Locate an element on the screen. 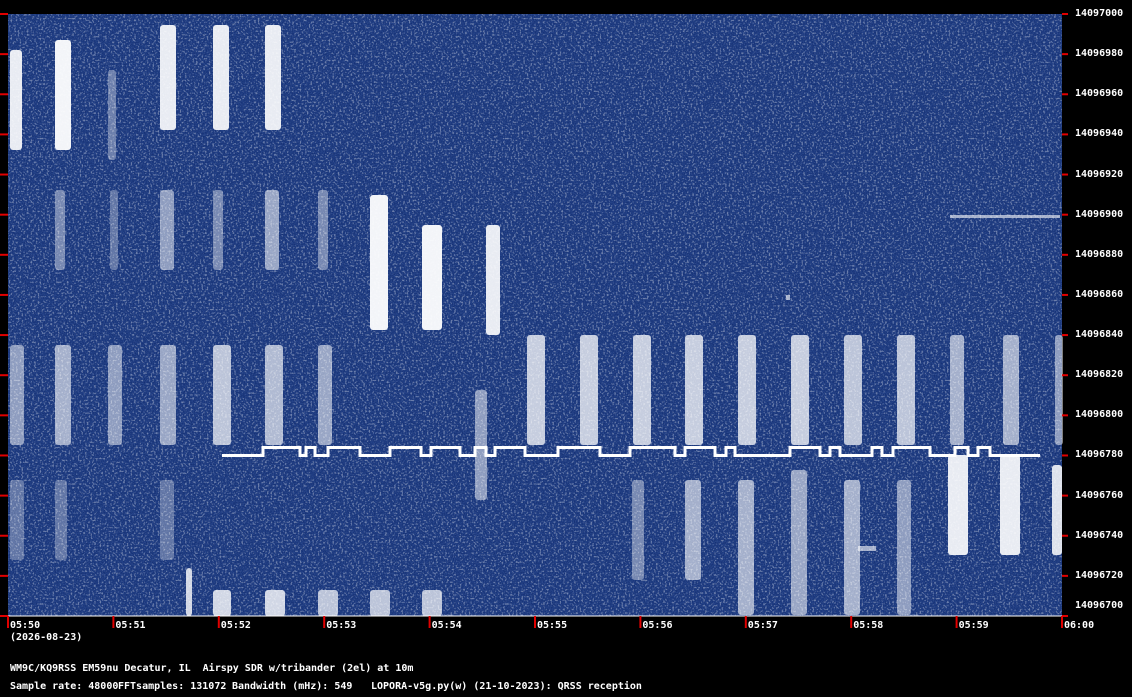  y-tick-label: 14096800 is located at coordinates (1099, 415).